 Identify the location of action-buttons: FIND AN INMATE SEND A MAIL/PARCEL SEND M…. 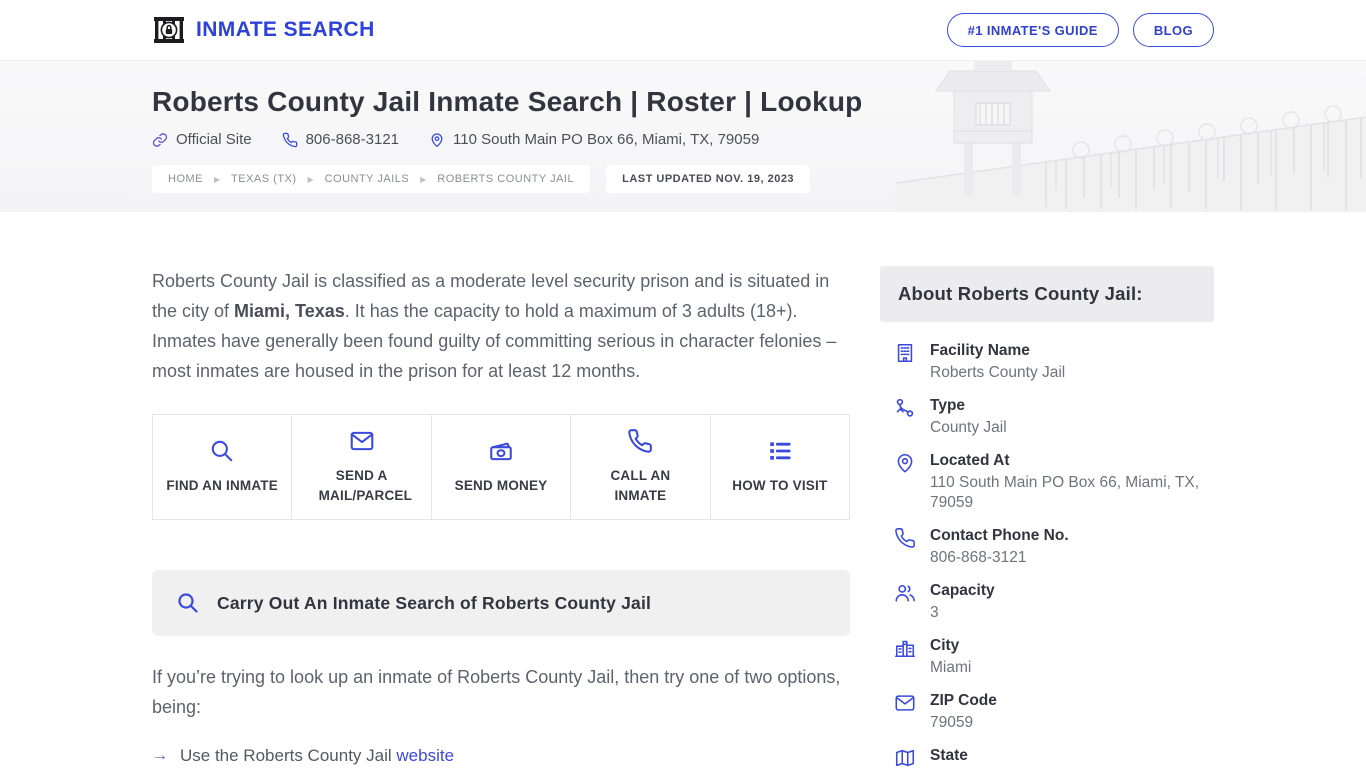
(501, 467).